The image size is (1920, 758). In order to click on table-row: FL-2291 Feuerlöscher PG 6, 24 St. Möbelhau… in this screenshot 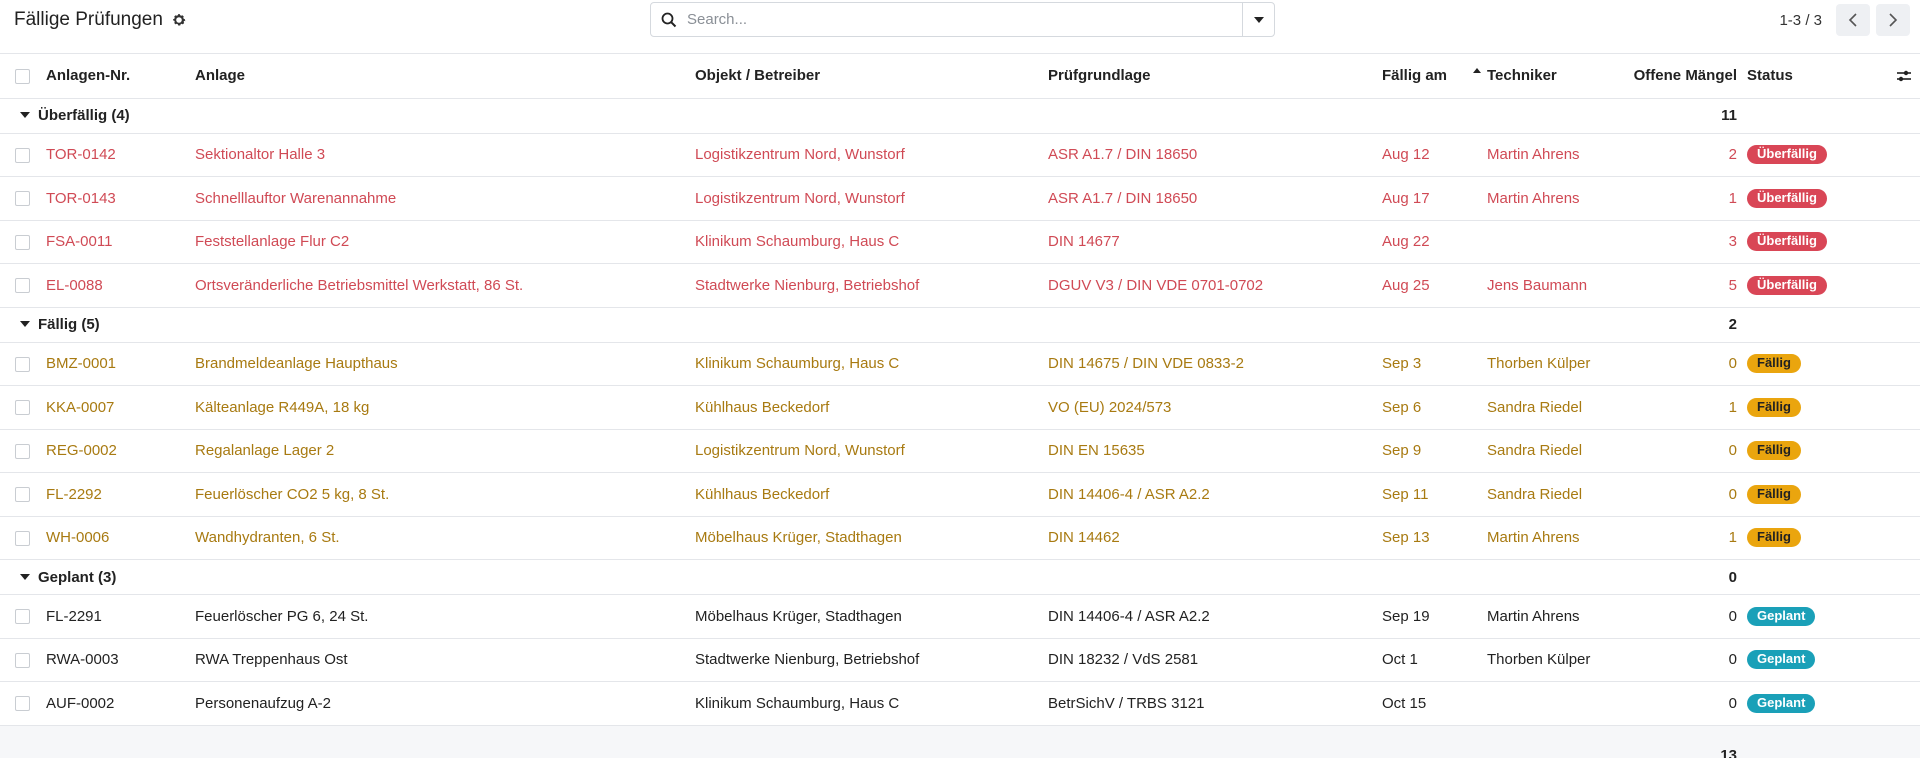, I will do `click(960, 616)`.